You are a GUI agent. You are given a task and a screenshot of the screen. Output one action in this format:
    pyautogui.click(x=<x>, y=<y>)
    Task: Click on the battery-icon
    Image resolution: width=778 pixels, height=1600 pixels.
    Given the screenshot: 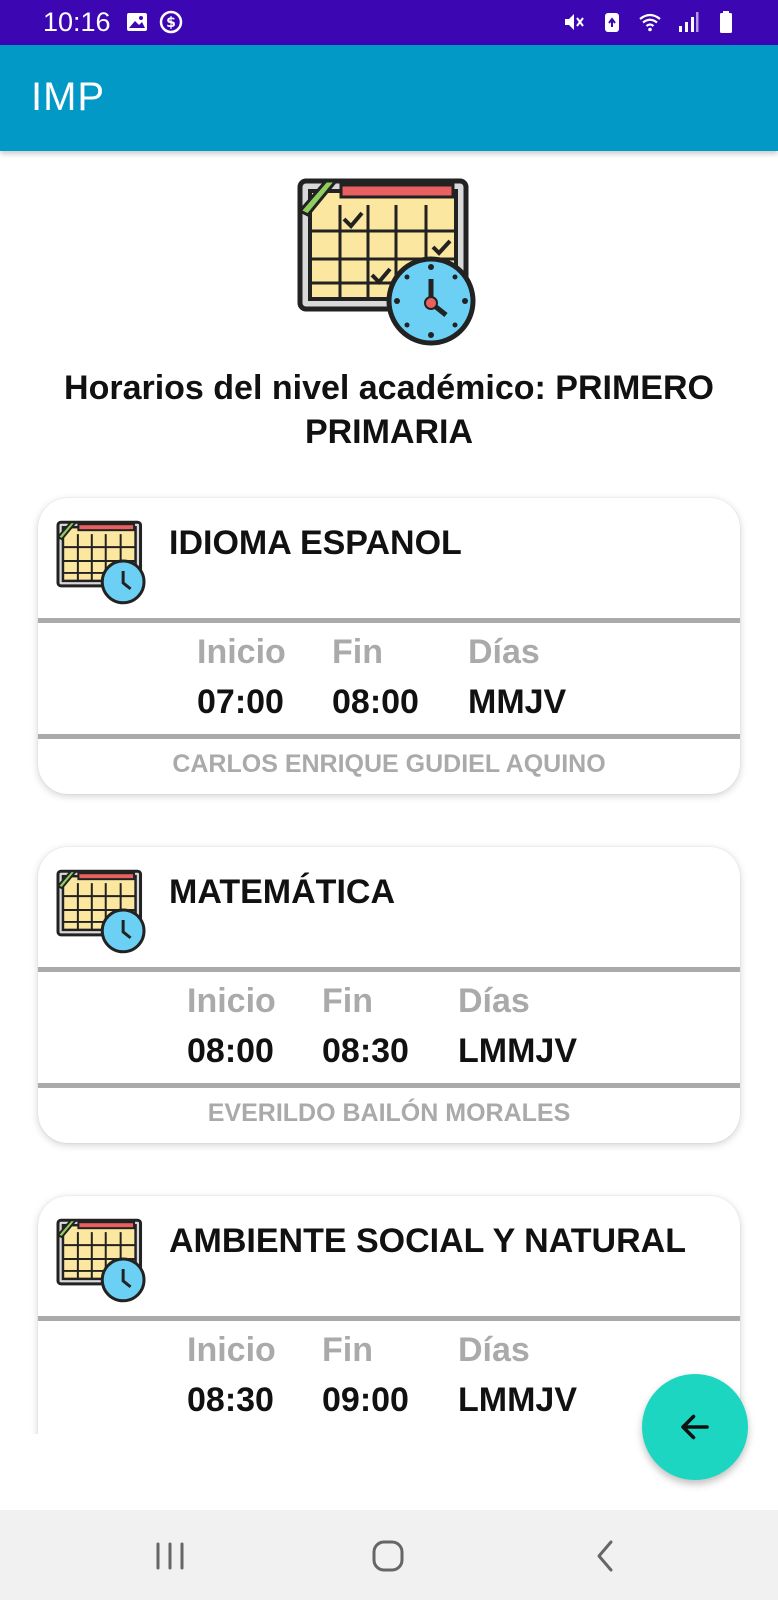 What is the action you would take?
    pyautogui.click(x=726, y=22)
    